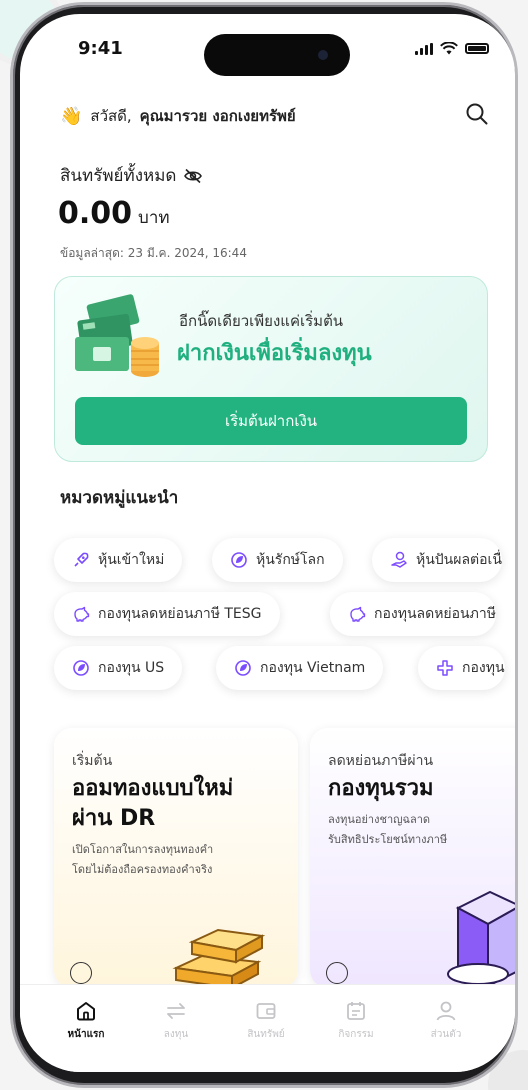 The image size is (528, 1090). What do you see at coordinates (266, 1011) in the screenshot?
I see `wallet-icon` at bounding box center [266, 1011].